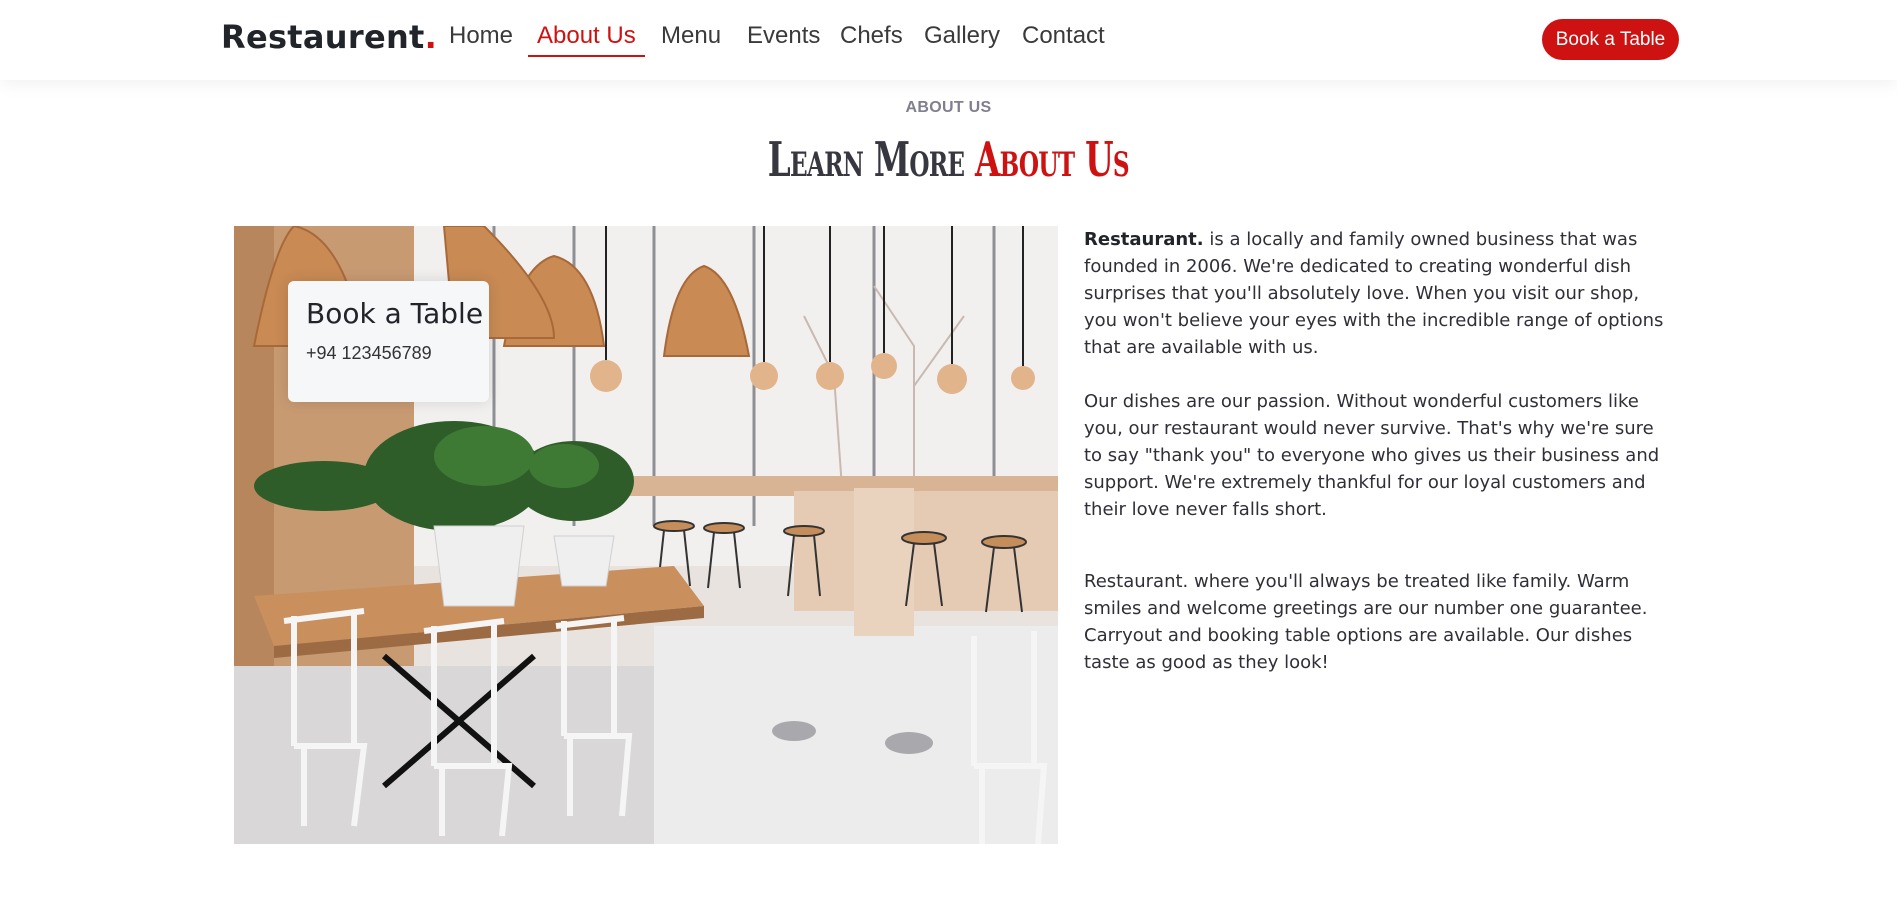  What do you see at coordinates (871, 160) in the screenshot?
I see `section-title-main: Learn More` at bounding box center [871, 160].